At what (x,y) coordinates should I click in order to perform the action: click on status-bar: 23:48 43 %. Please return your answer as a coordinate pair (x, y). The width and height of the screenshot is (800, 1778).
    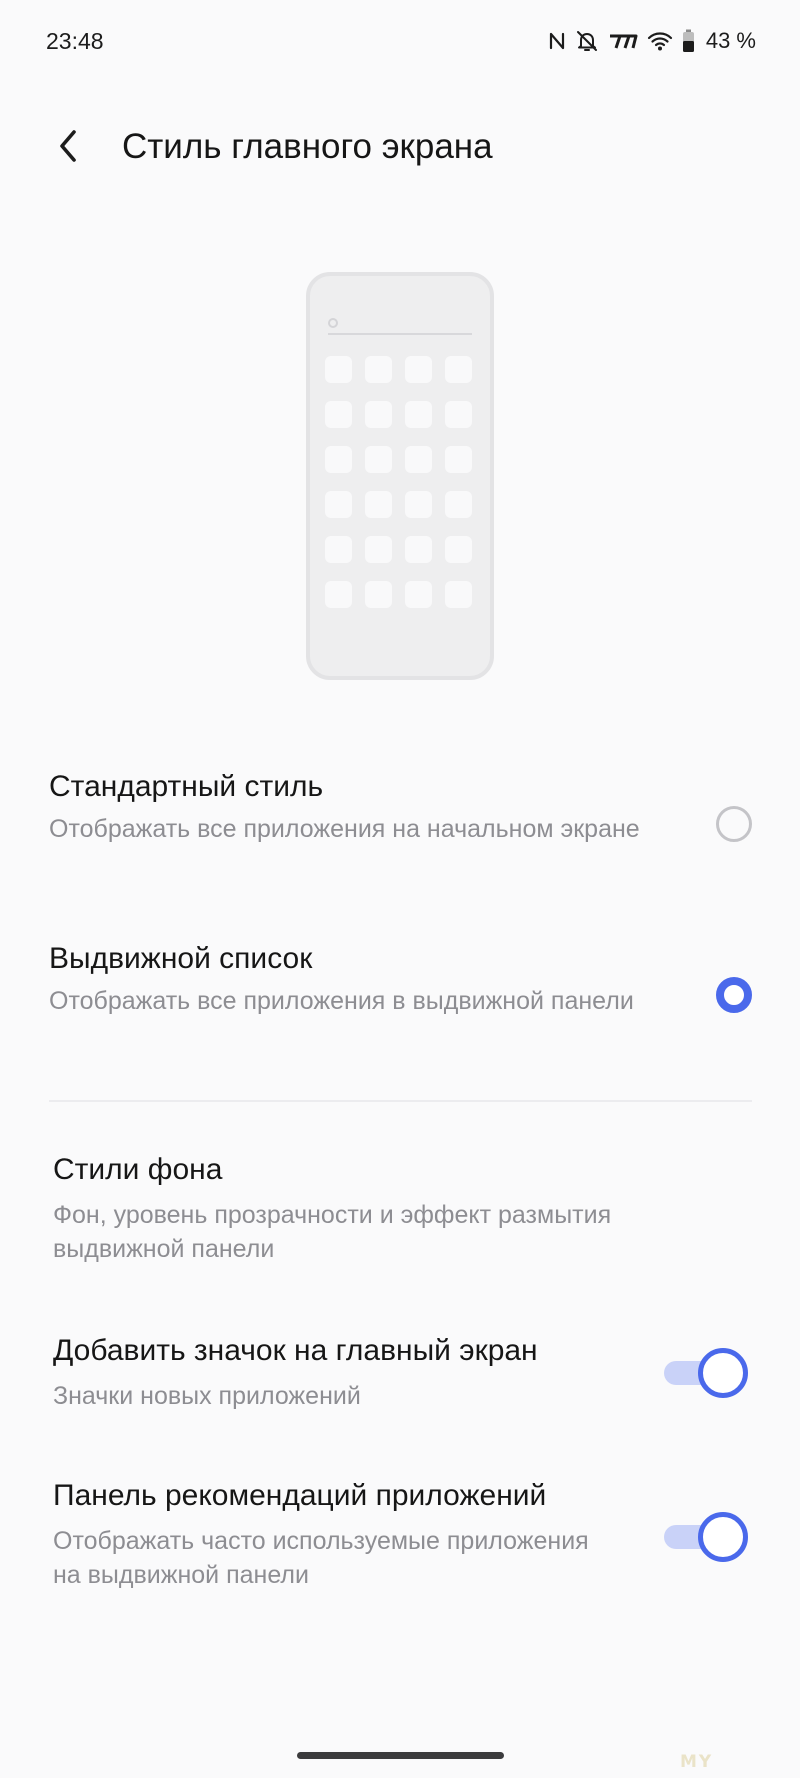
    Looking at the image, I should click on (400, 43).